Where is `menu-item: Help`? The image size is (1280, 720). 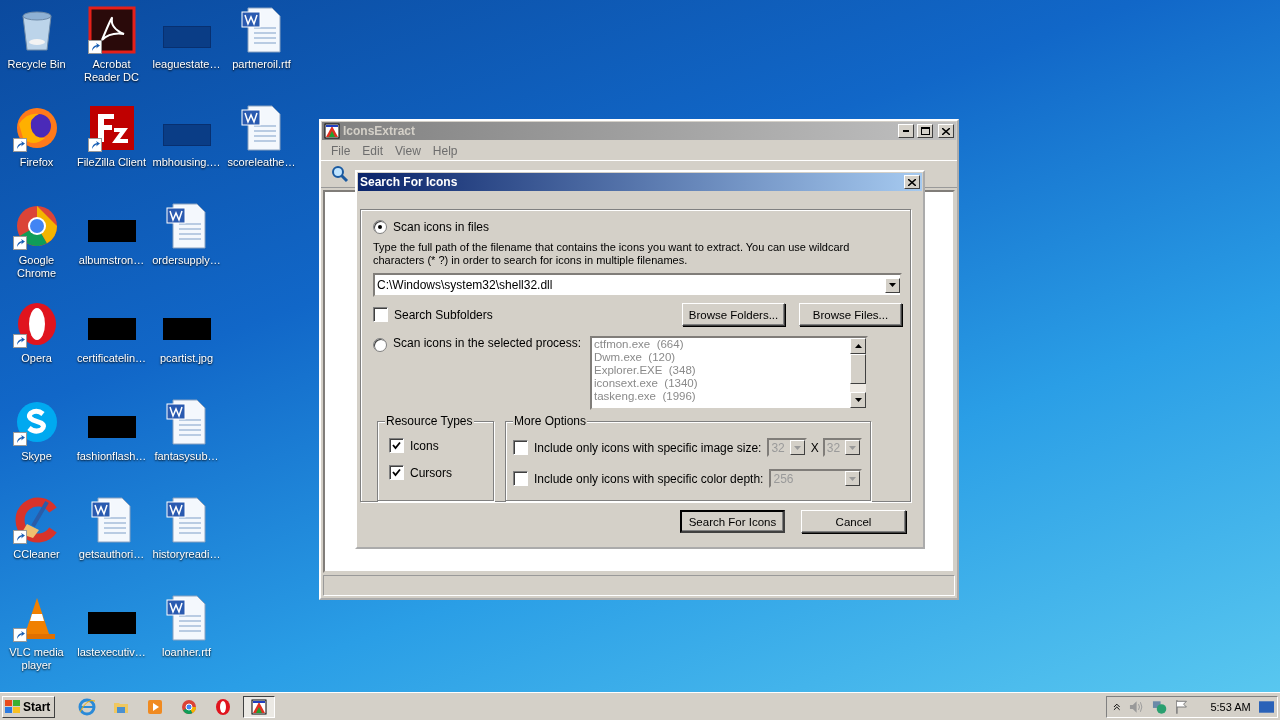
menu-item: Help is located at coordinates (445, 150).